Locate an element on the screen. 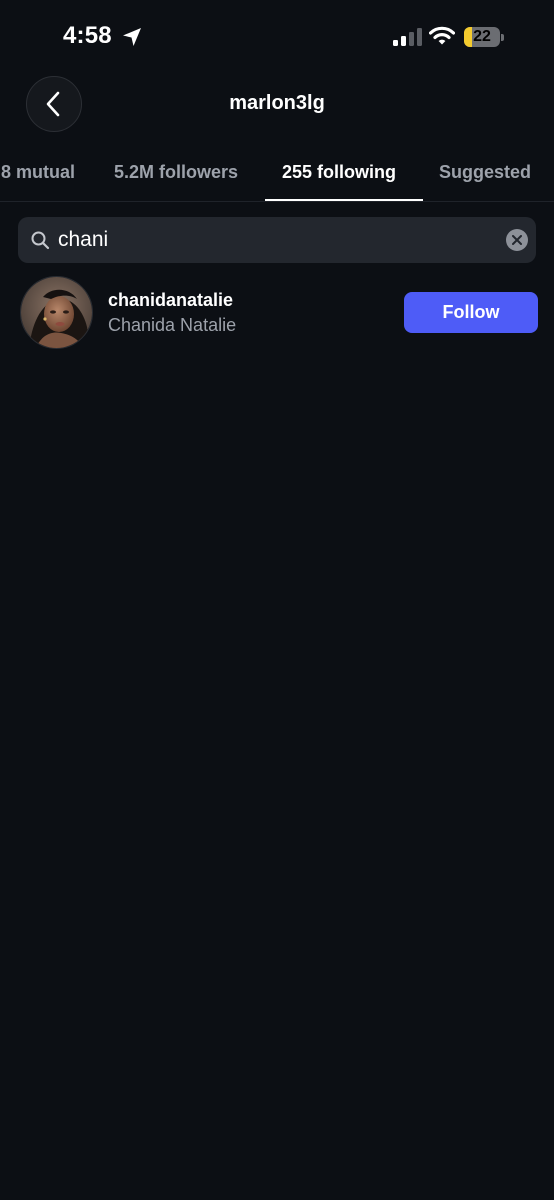 This screenshot has height=1200, width=554. battery-percentage: 22 is located at coordinates (482, 36).